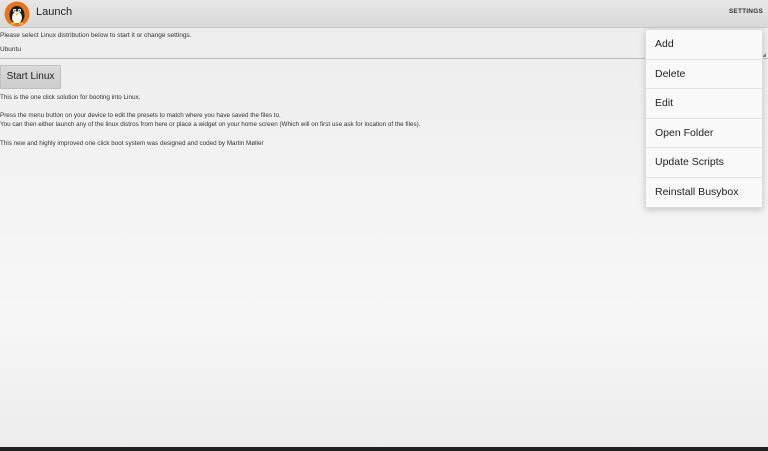  I want to click on menu-item-reinstall-busybox: Reinstall Busybox, so click(704, 193).